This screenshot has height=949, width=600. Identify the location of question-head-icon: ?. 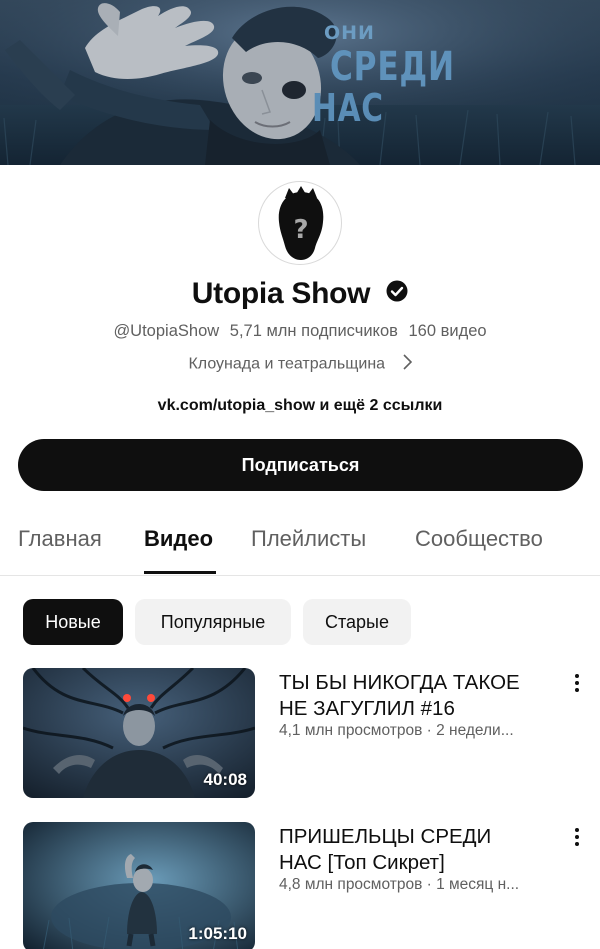
(301, 223).